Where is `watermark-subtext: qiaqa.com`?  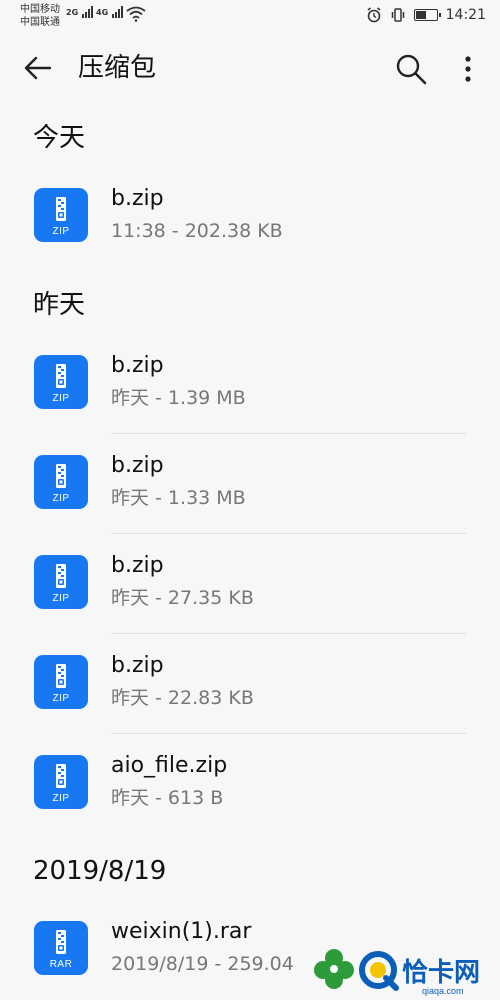 watermark-subtext: qiaqa.com is located at coordinates (443, 991).